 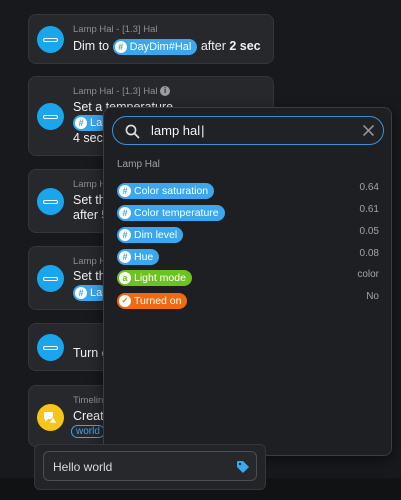 What do you see at coordinates (368, 130) in the screenshot?
I see `clear-icon` at bounding box center [368, 130].